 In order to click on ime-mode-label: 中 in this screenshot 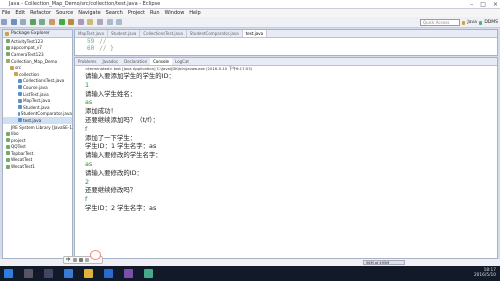, I will do `click(68, 260)`.